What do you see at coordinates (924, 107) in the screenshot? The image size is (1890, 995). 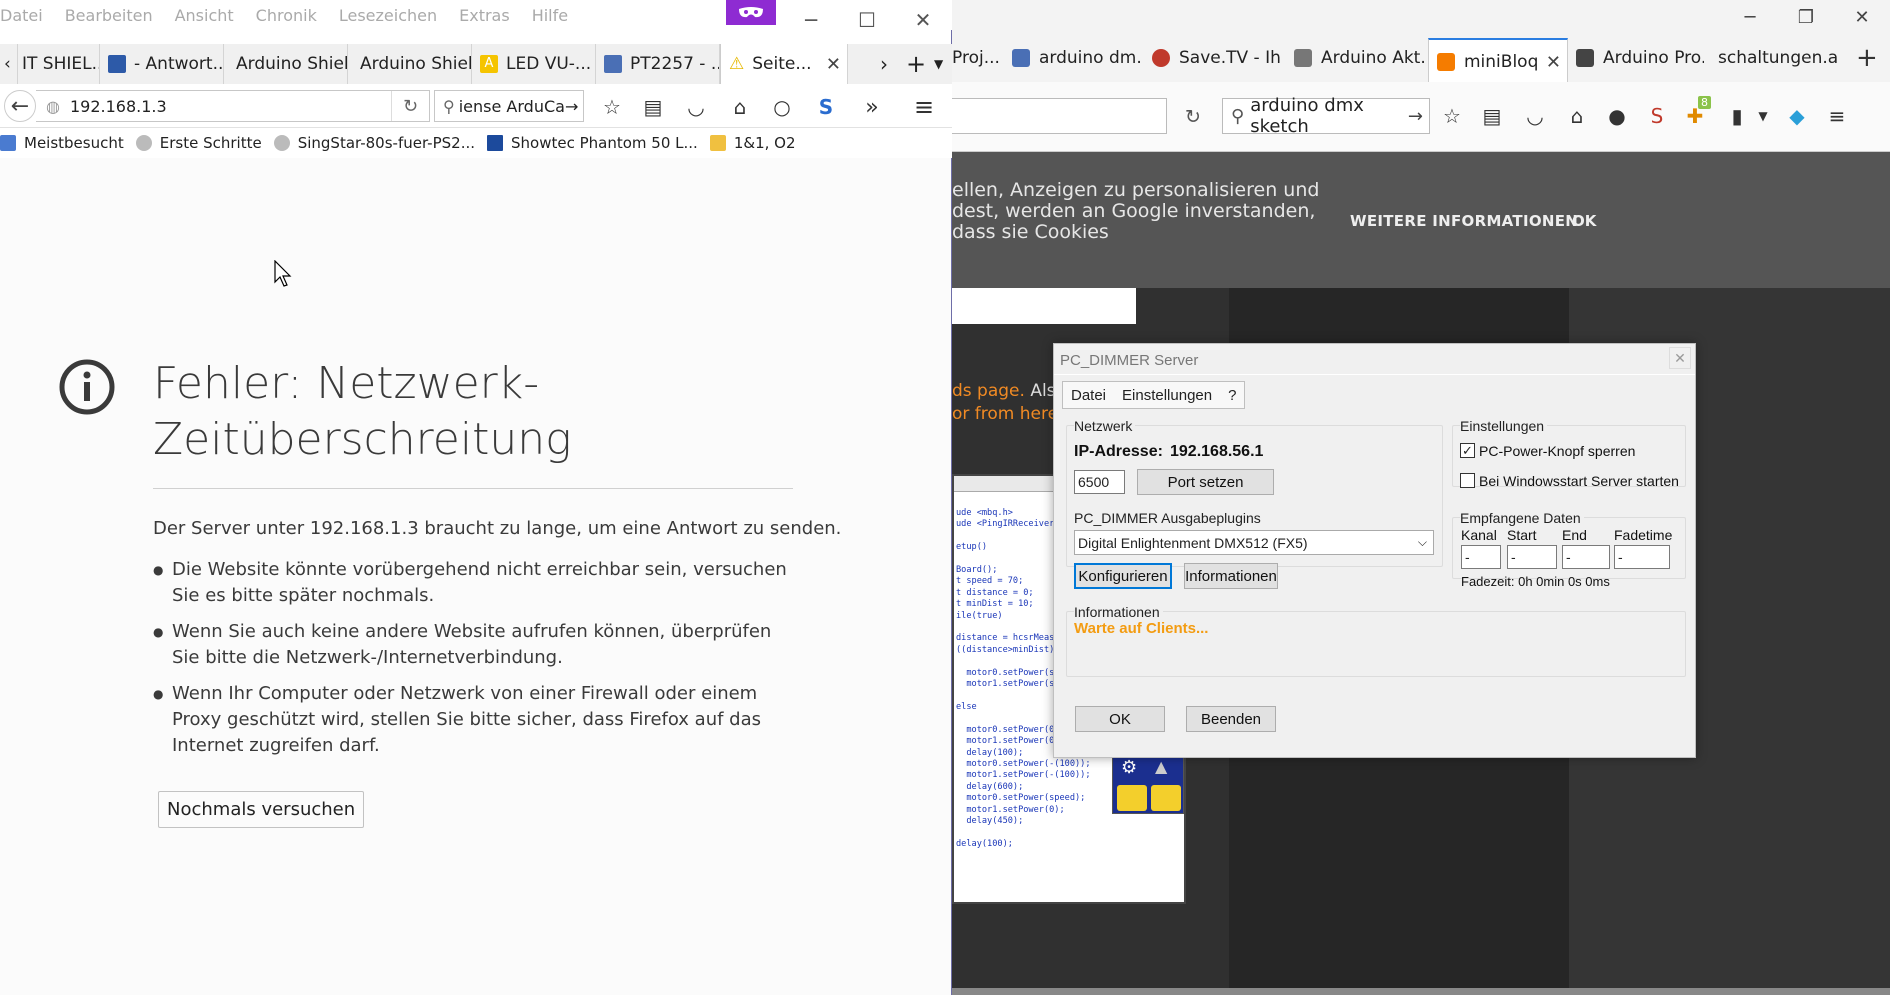 I see `hamburger-menu-icon: ≡` at bounding box center [924, 107].